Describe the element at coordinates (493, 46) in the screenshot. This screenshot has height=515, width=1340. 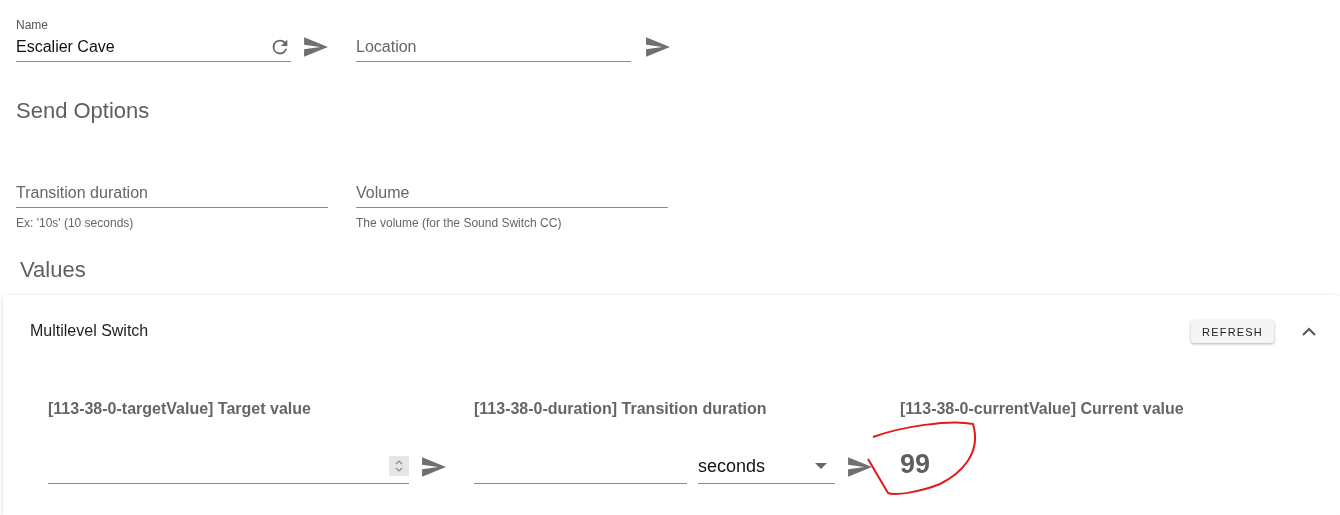
I see `text-field: Location` at that location.